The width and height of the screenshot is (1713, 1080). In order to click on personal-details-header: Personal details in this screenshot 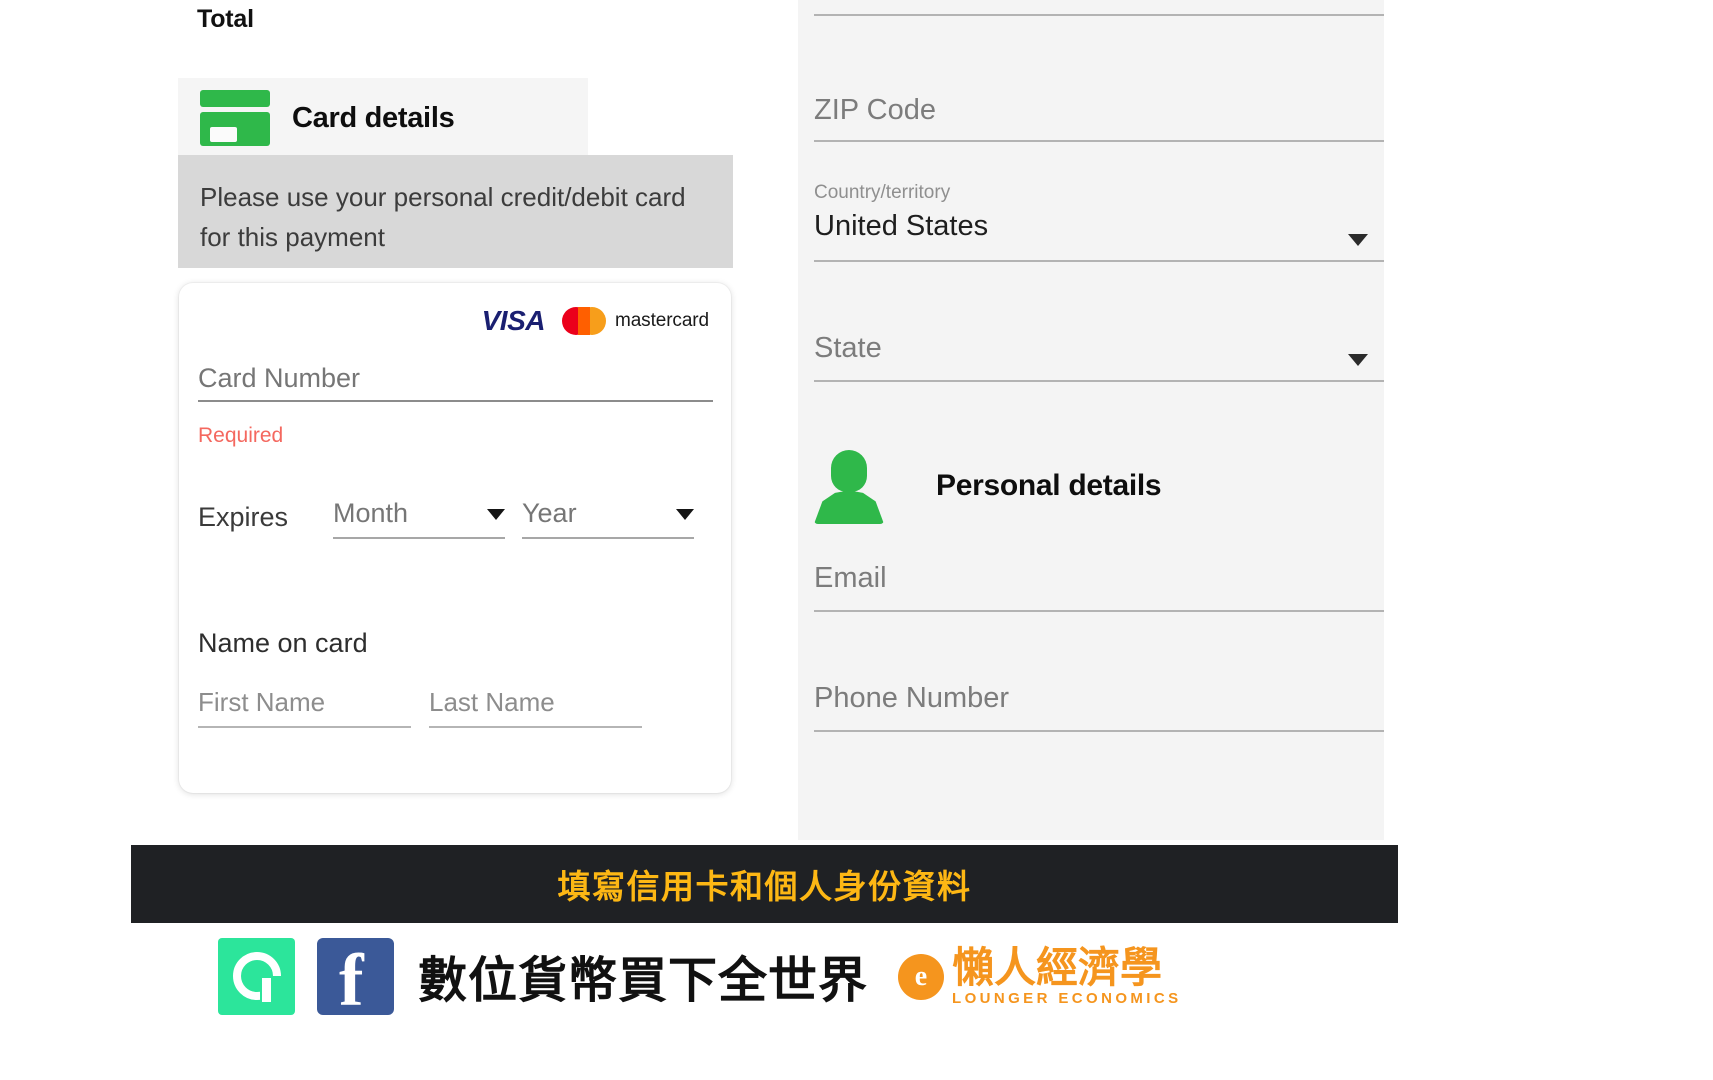, I will do `click(988, 486)`.